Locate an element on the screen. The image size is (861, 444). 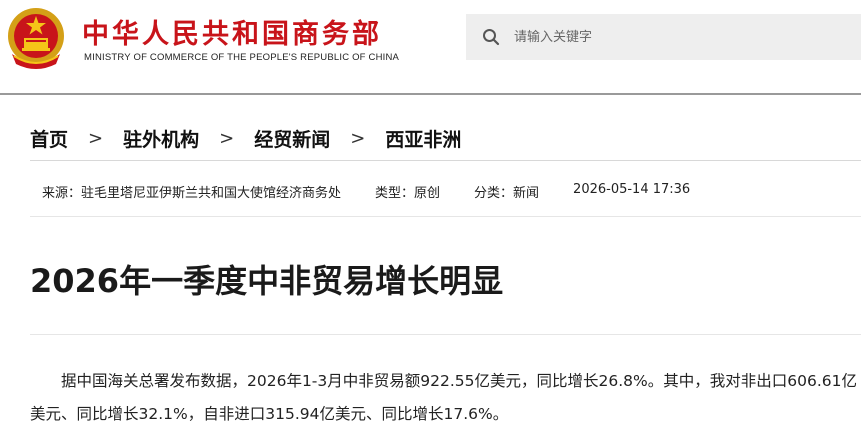
search-box is located at coordinates (663, 37).